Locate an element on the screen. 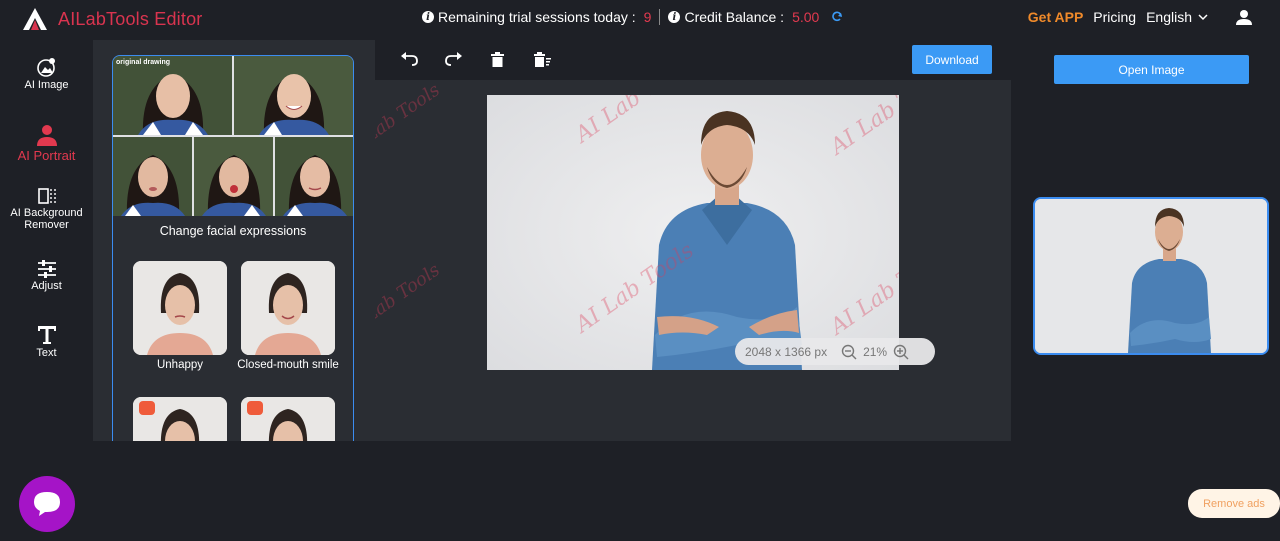 The width and height of the screenshot is (1280, 541). sidebar-item-ai-portrait: AI Portrait is located at coordinates (46, 143).